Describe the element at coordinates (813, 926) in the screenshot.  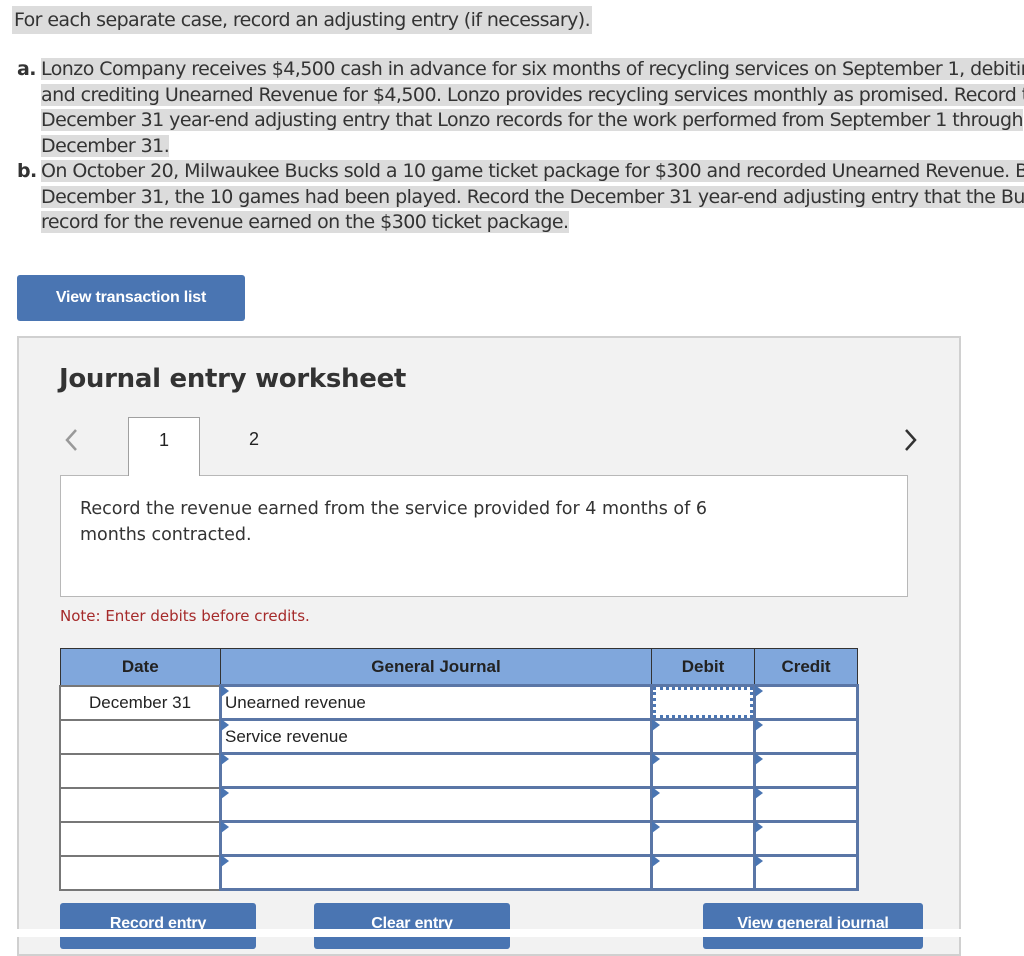
I see `view-general-journal-button: View general journal` at that location.